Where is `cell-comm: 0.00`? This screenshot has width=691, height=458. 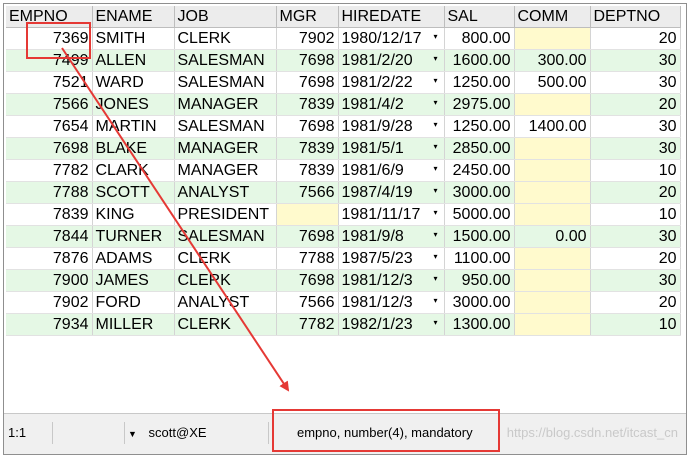
cell-comm: 0.00 is located at coordinates (552, 236).